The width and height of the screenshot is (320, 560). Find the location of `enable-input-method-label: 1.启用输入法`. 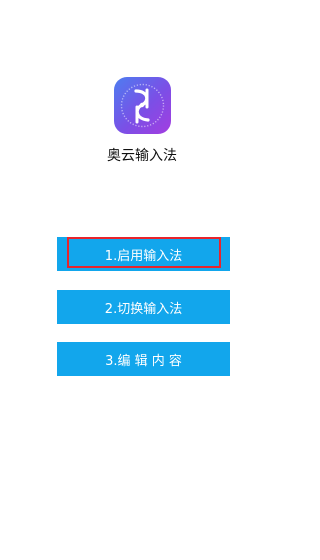

enable-input-method-label: 1.启用输入法 is located at coordinates (143, 256).